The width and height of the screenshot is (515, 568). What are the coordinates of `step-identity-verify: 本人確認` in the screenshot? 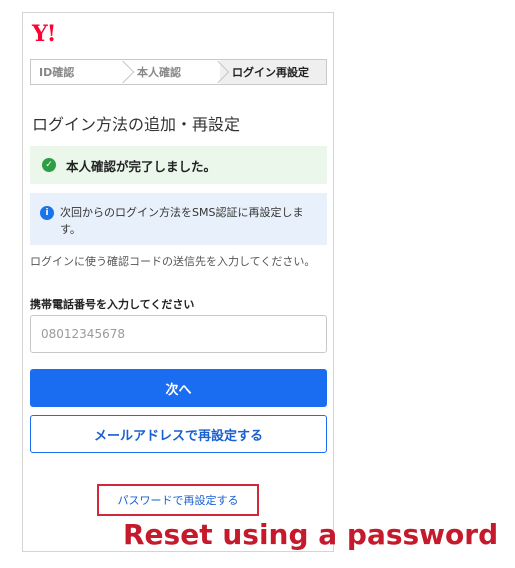 It's located at (177, 72).